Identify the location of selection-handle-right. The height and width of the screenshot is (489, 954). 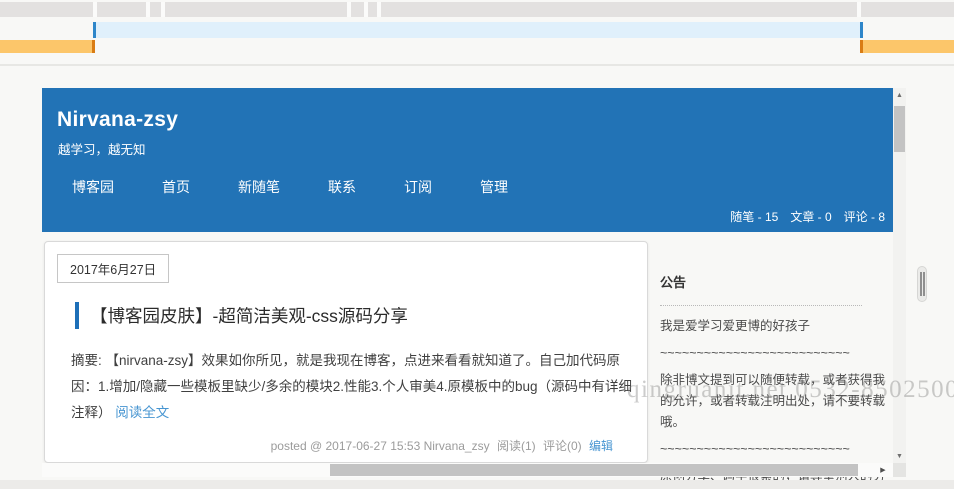
(861, 30).